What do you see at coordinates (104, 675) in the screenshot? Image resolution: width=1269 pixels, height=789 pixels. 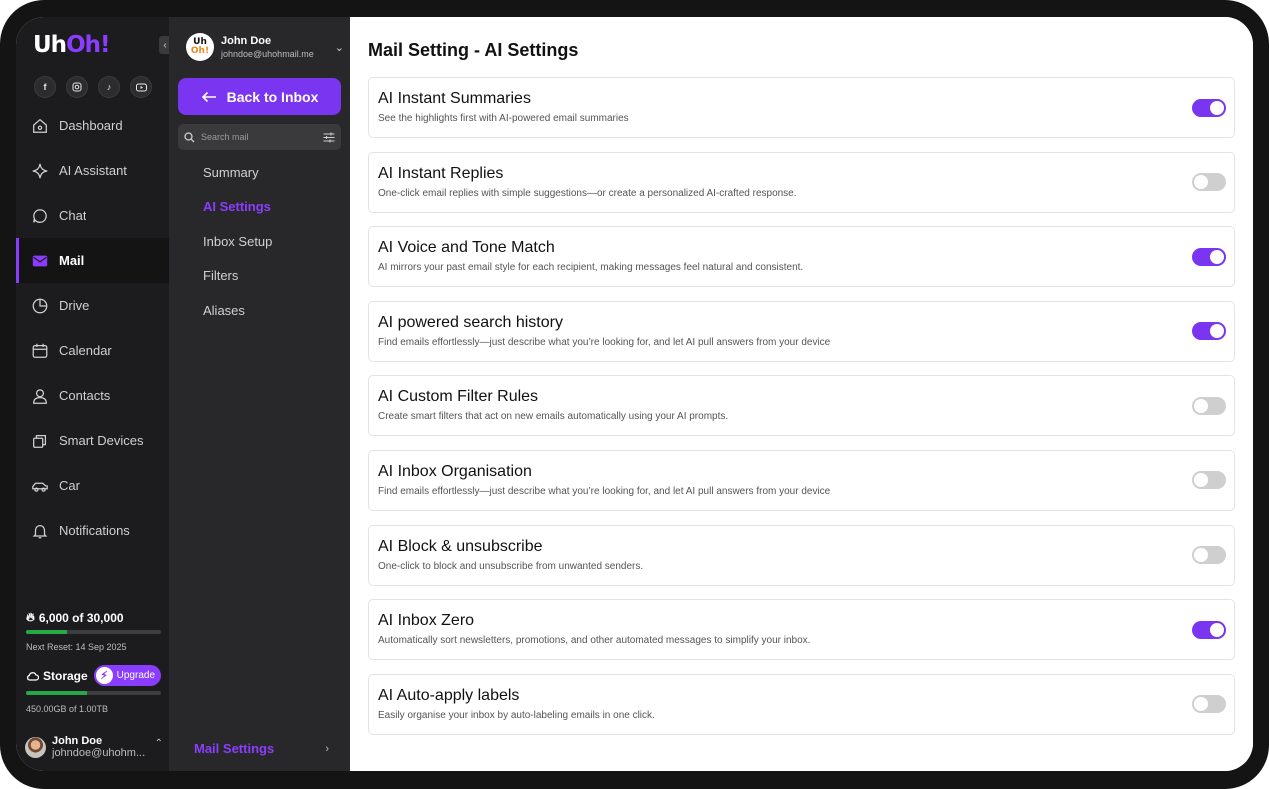 I see `lightning-icon: ⚡︎` at bounding box center [104, 675].